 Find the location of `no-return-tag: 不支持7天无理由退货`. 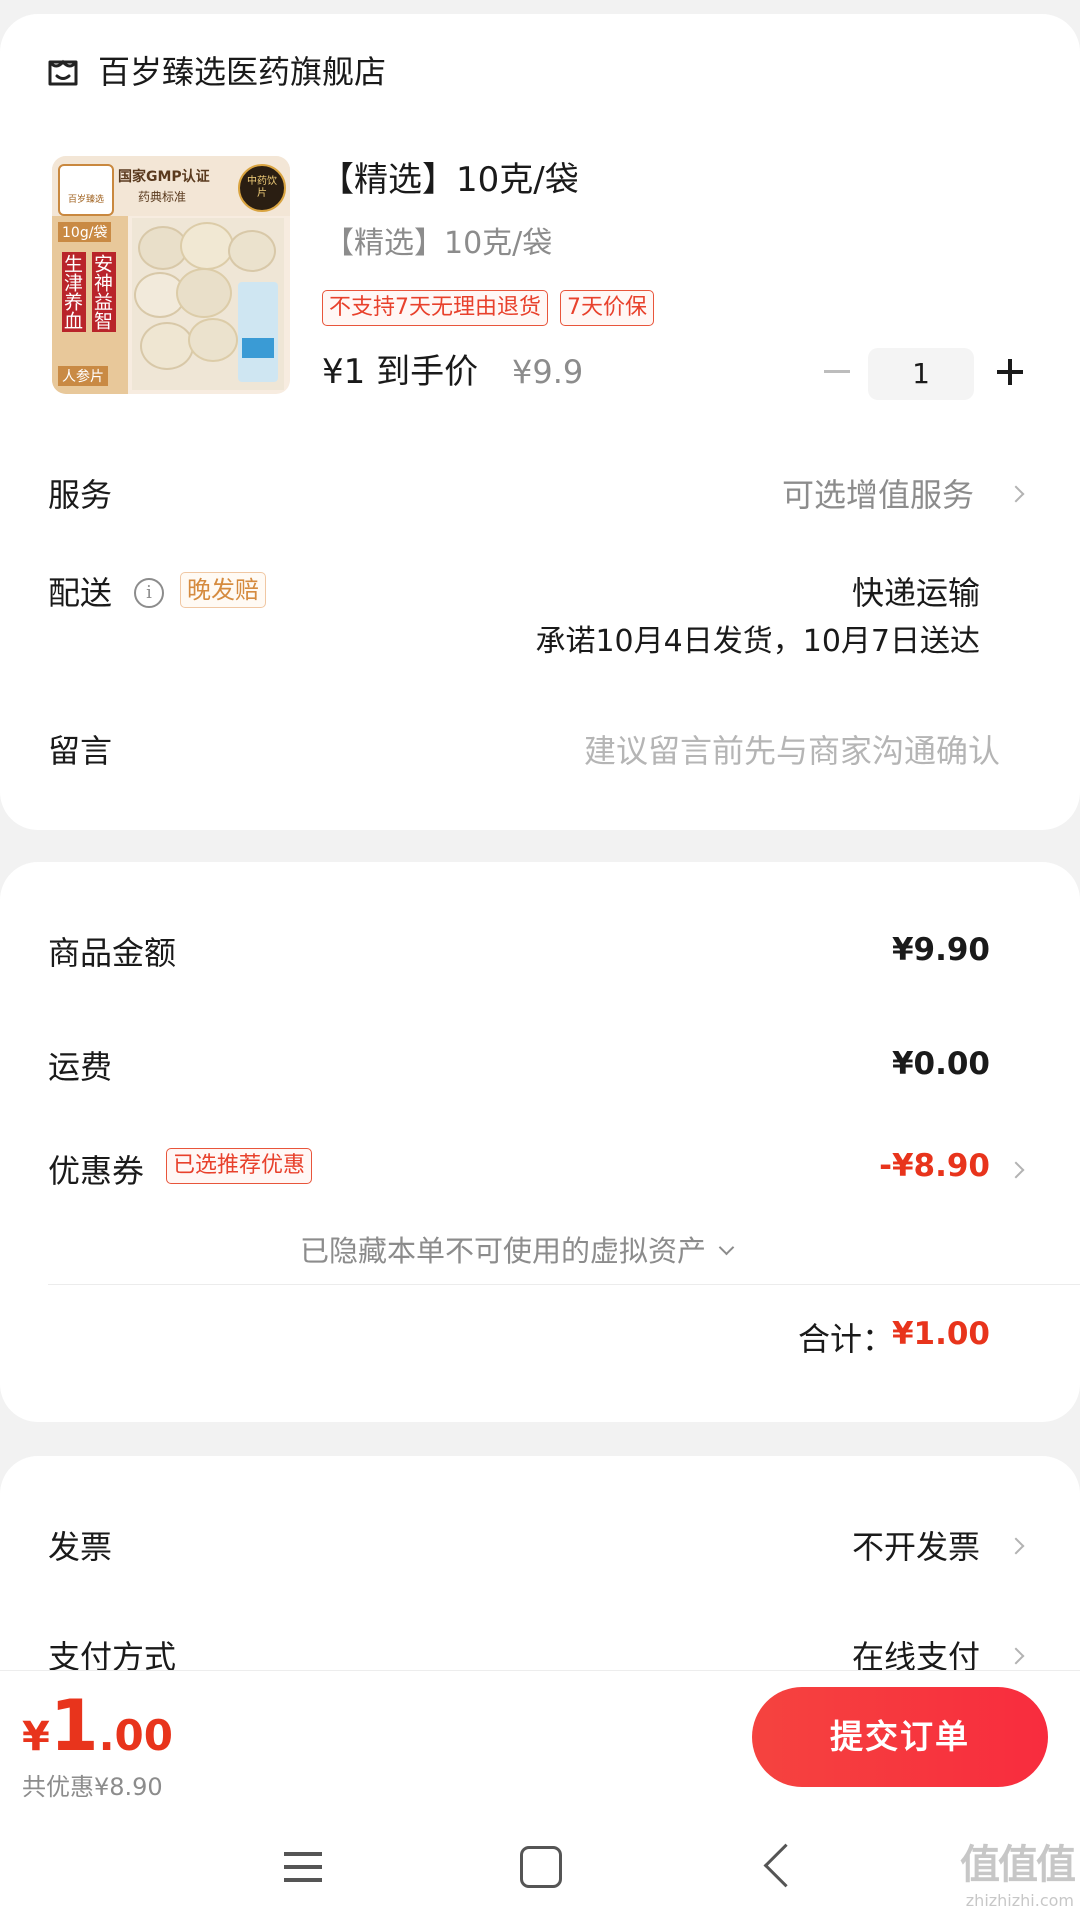

no-return-tag: 不支持7天无理由退货 is located at coordinates (435, 308).